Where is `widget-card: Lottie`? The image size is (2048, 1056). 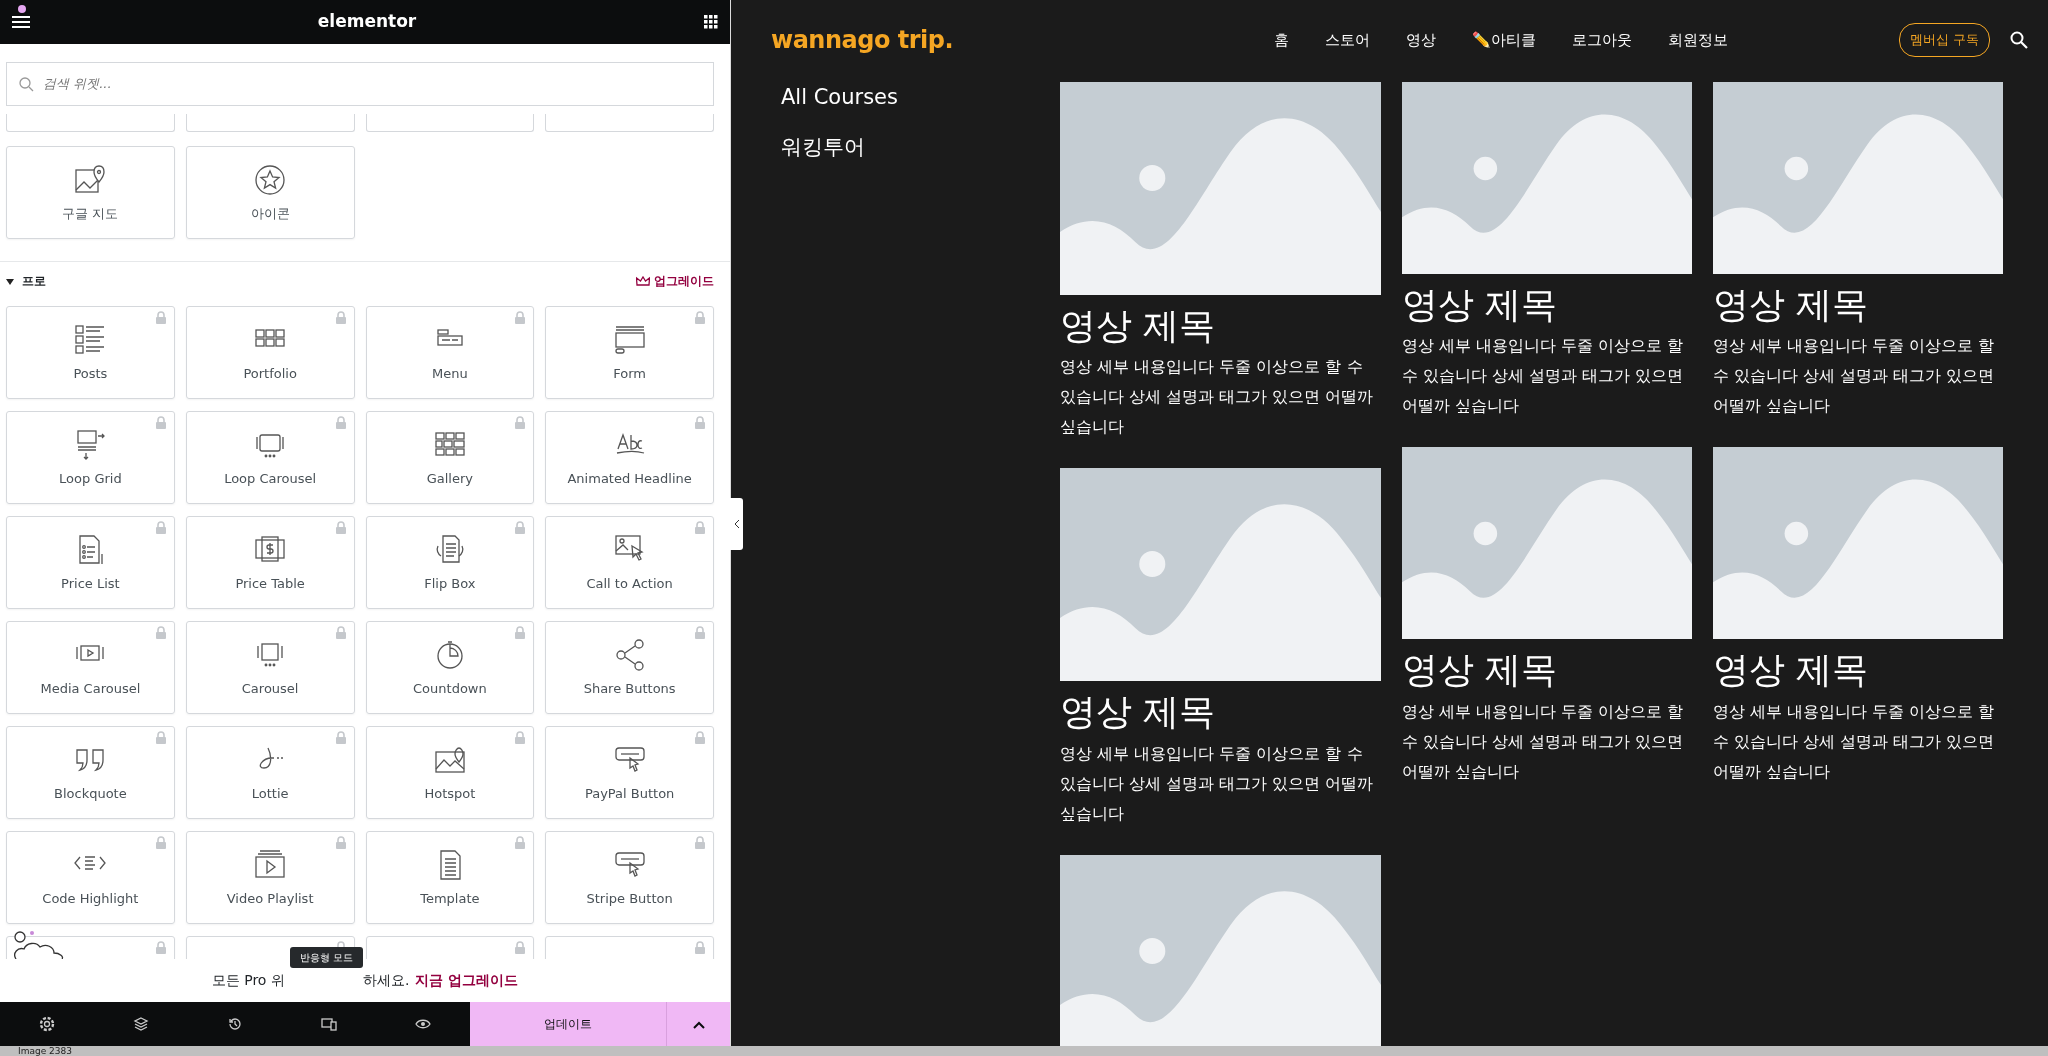 widget-card: Lottie is located at coordinates (270, 772).